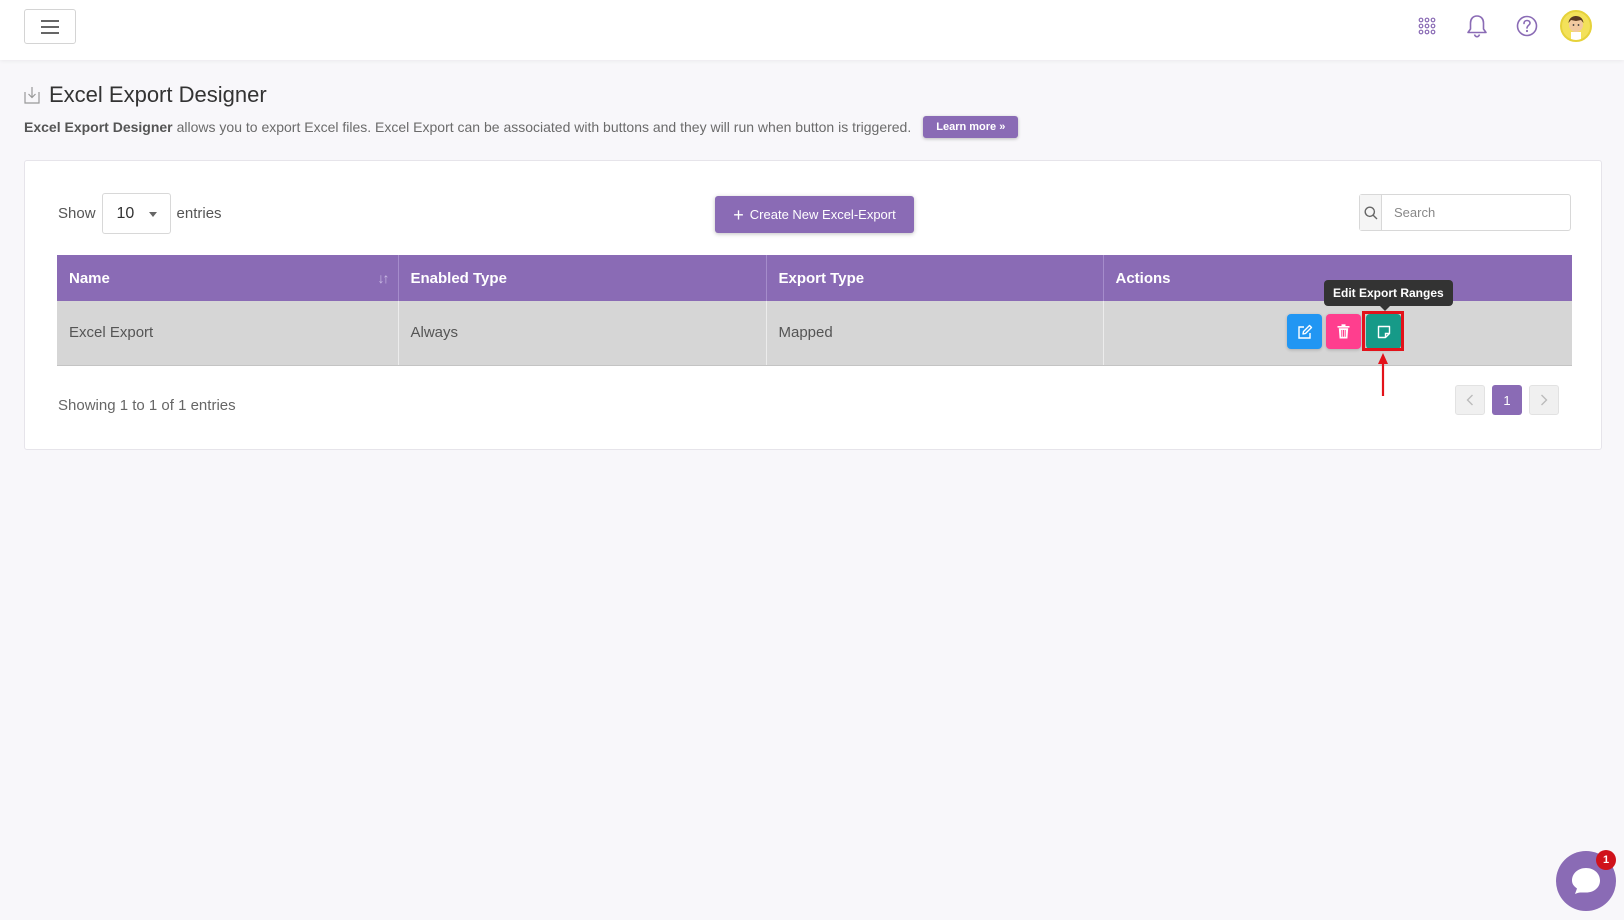  What do you see at coordinates (32, 95) in the screenshot?
I see `download-icon` at bounding box center [32, 95].